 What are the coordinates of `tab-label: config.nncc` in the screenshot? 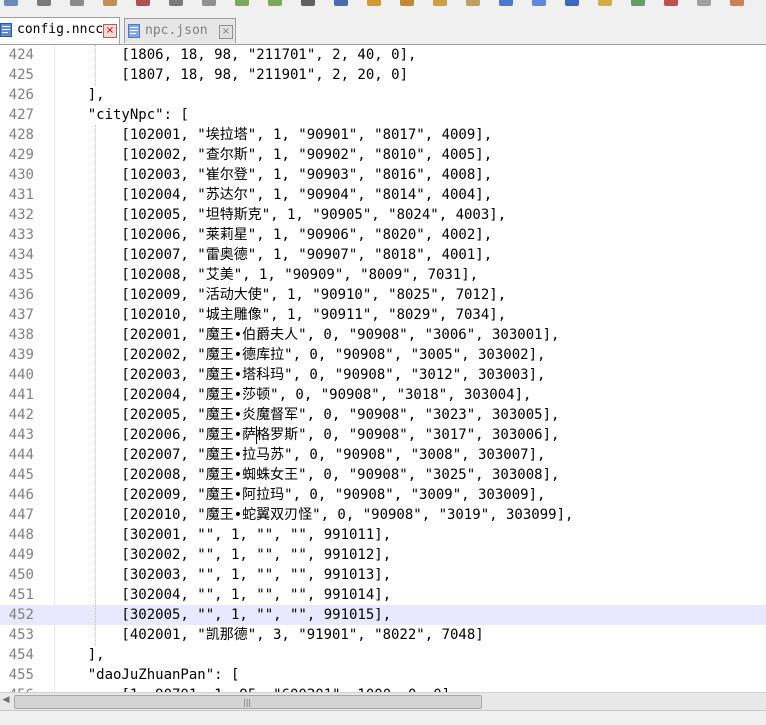 It's located at (60, 29).